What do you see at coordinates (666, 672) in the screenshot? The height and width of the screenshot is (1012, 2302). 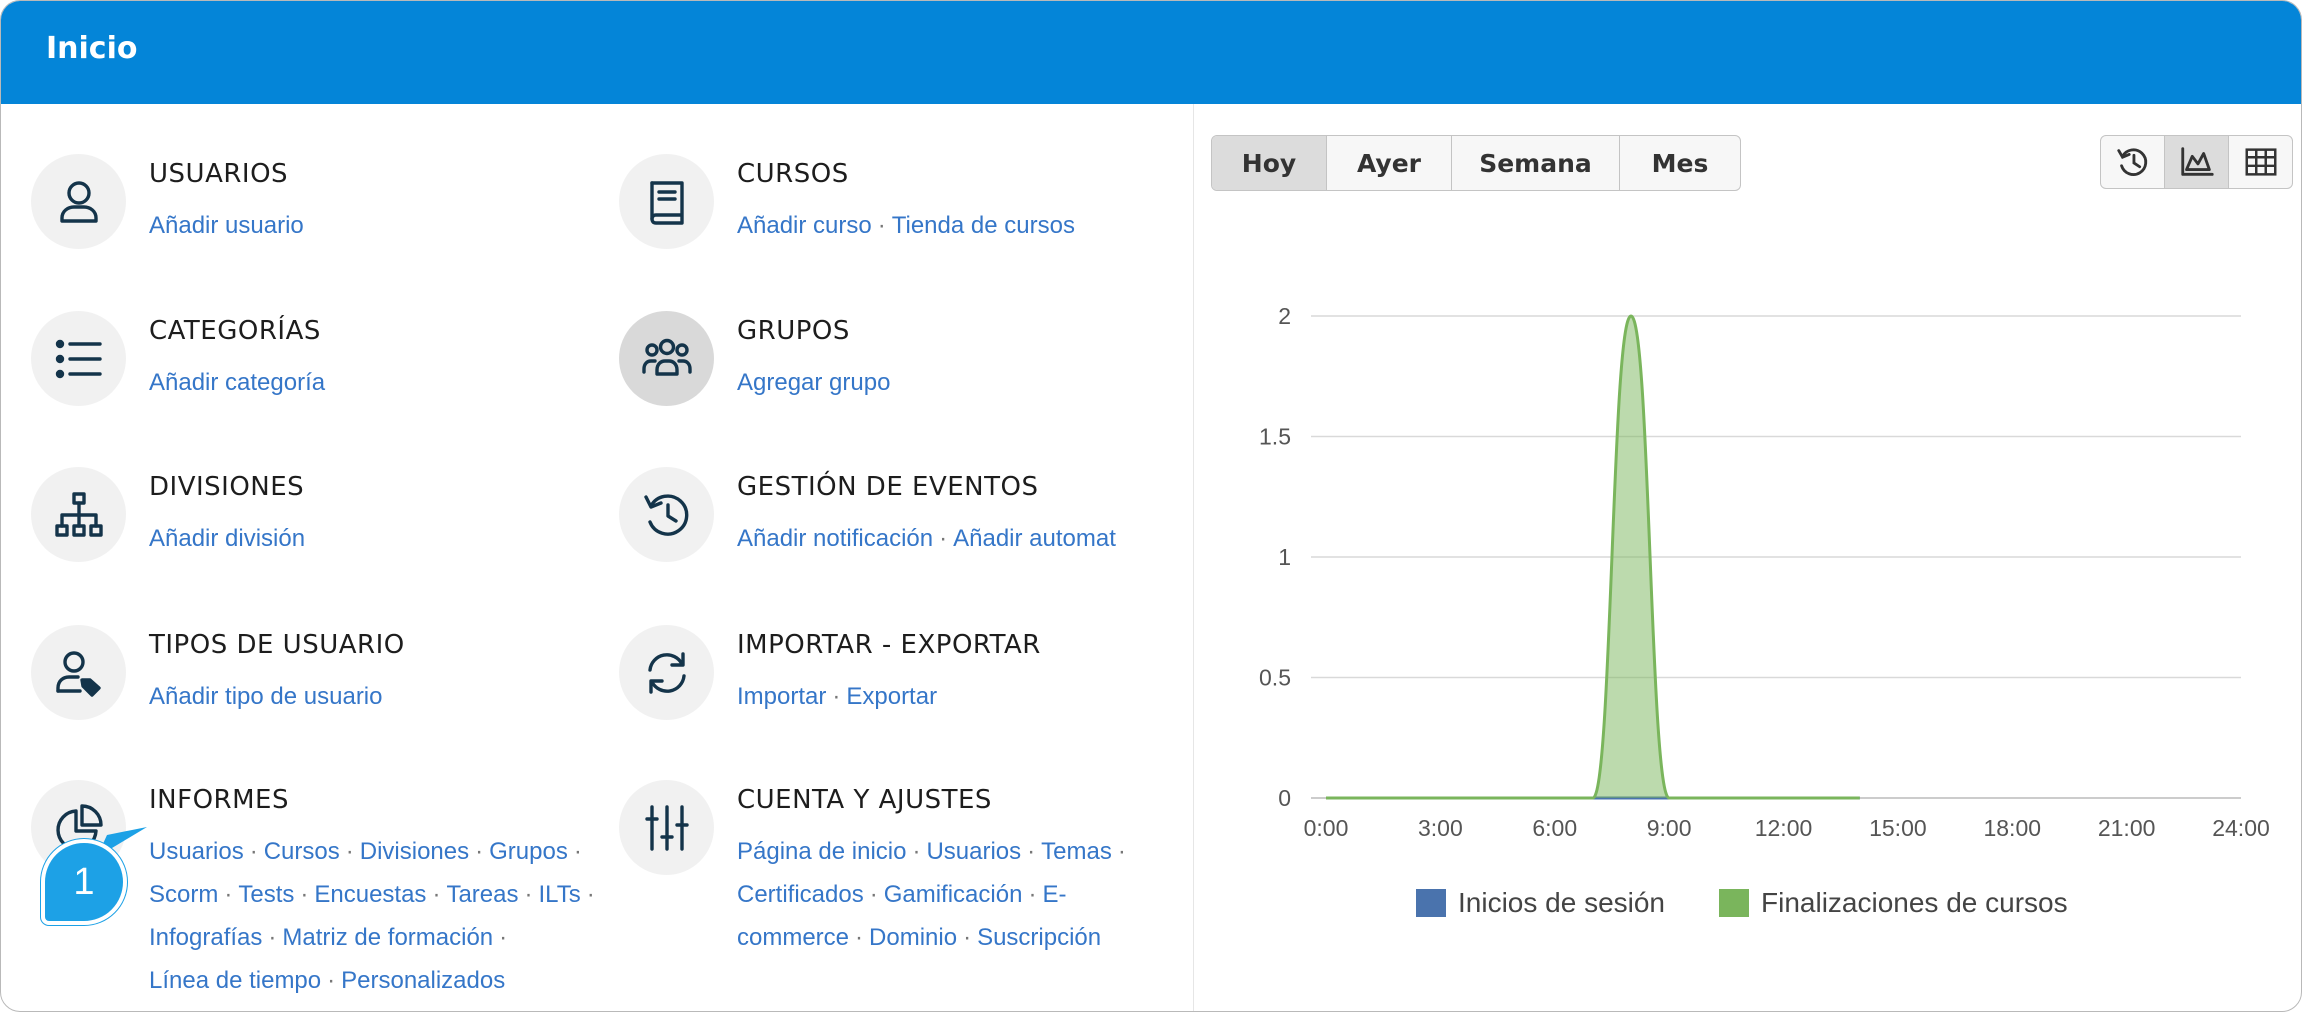 I see `sync-icon` at bounding box center [666, 672].